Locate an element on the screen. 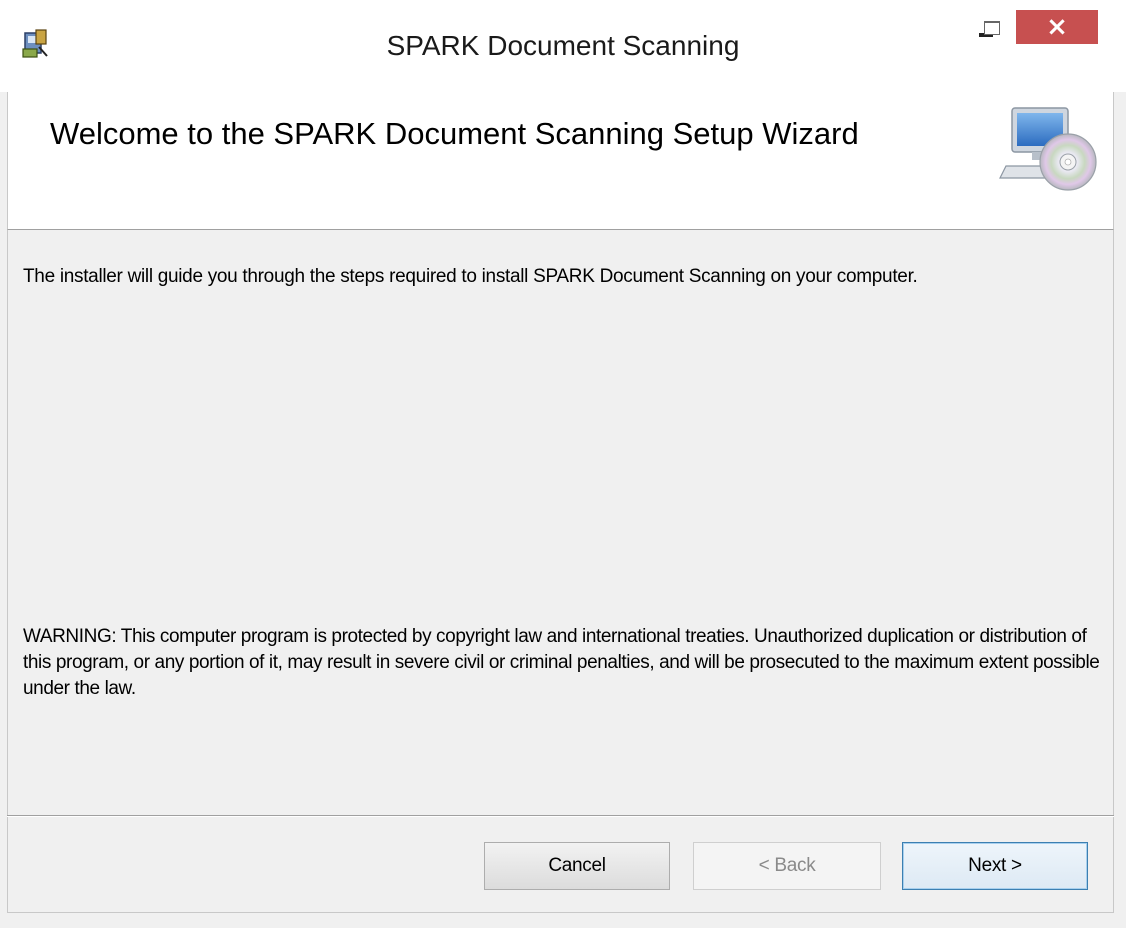 Image resolution: width=1126 pixels, height=928 pixels. title-bar: SPARK Document Scanning × is located at coordinates (563, 50).